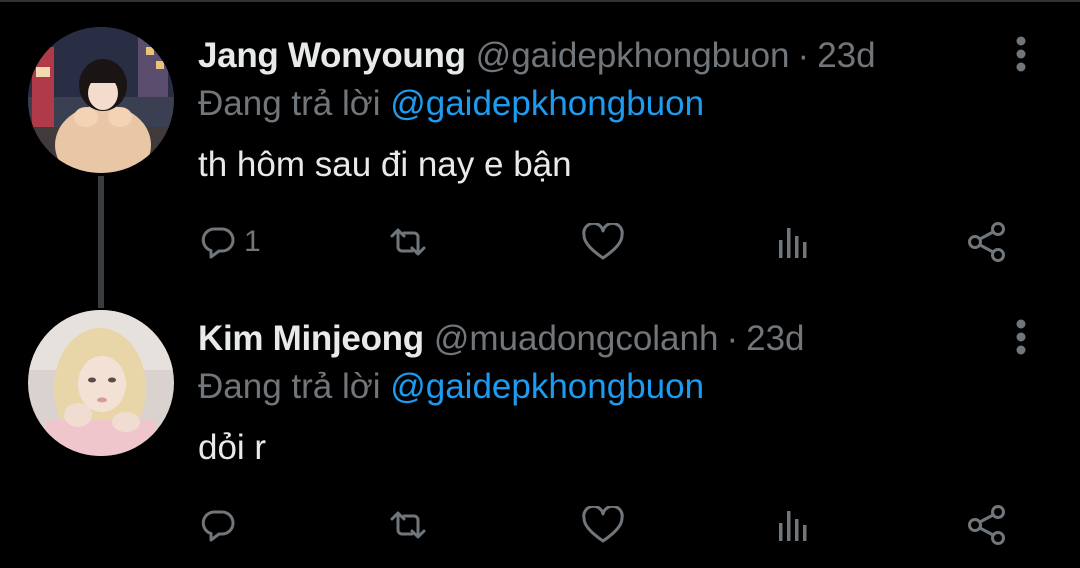 This screenshot has width=1080, height=568. Describe the element at coordinates (576, 339) in the screenshot. I see `user-handle: @muadongcolanh` at that location.